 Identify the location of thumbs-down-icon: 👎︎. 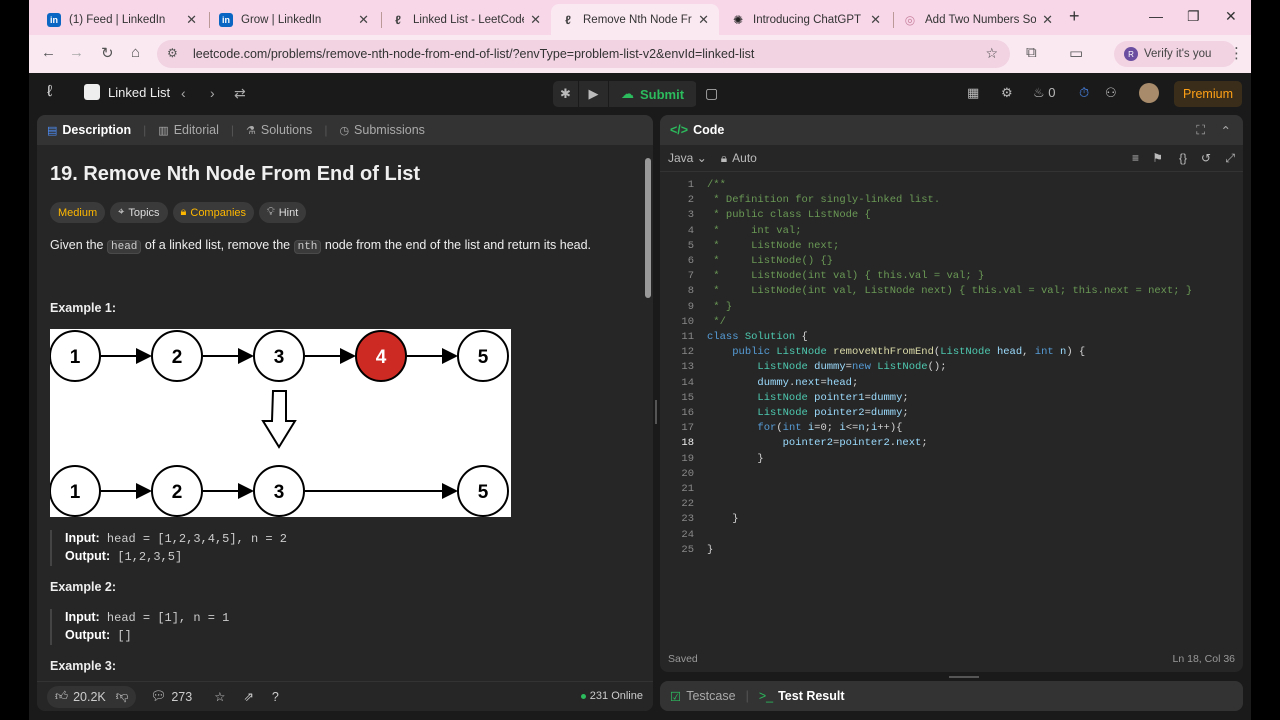
(122, 696).